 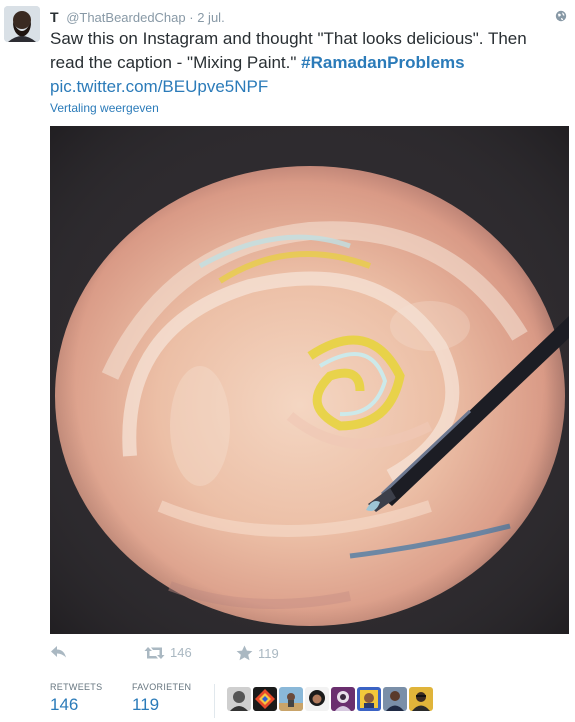 I want to click on favoriter-avatars, so click(x=330, y=699).